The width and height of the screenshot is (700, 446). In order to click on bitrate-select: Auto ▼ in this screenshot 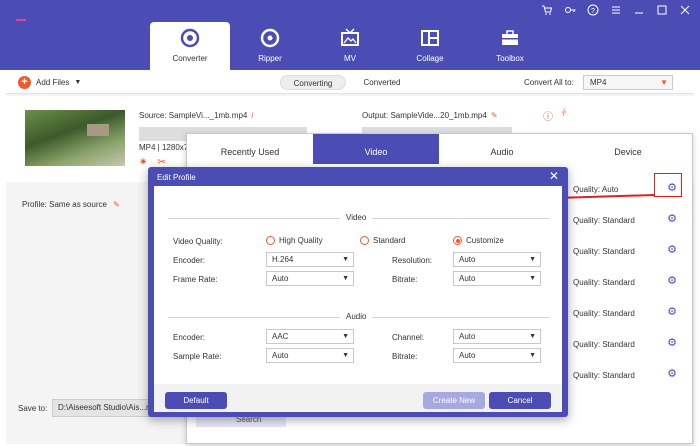, I will do `click(497, 278)`.